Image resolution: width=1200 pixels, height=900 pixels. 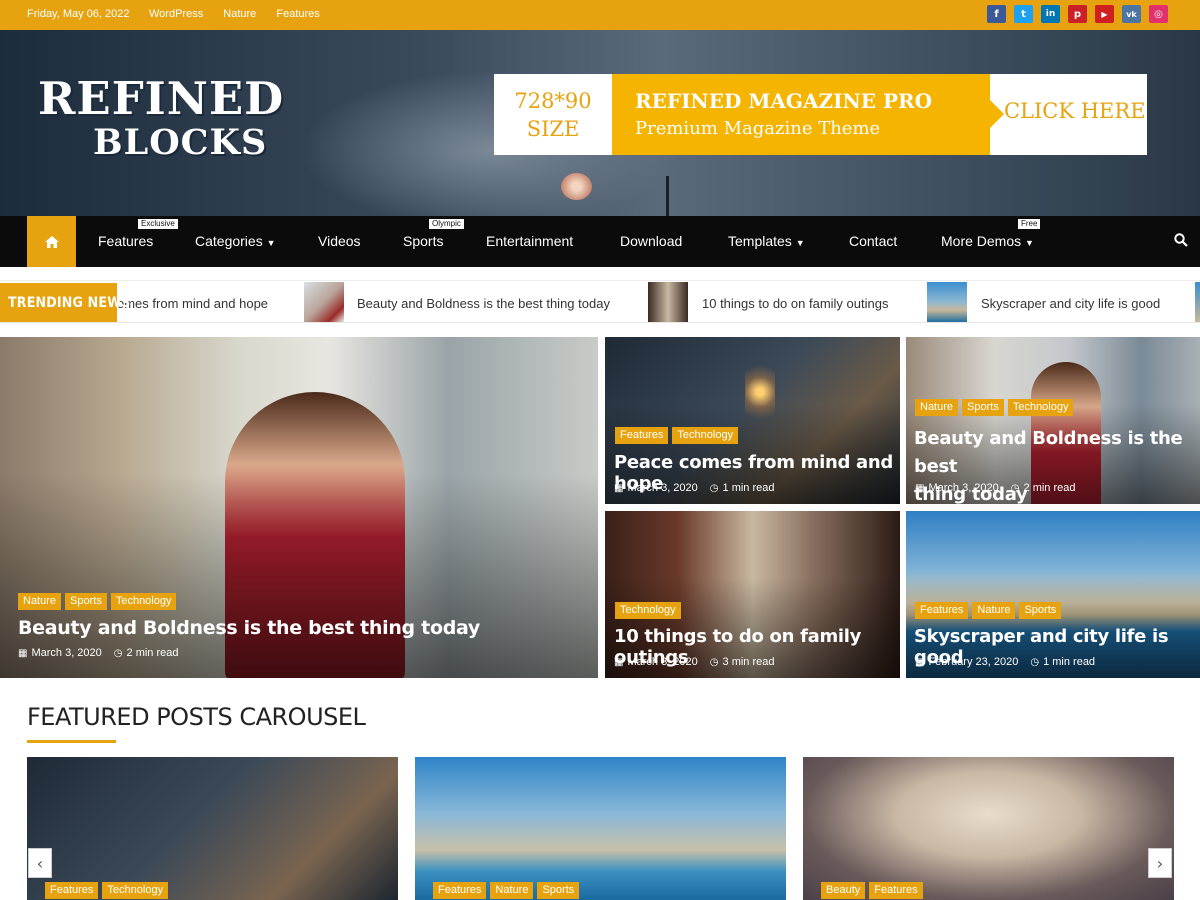 I want to click on ticker-item: Skyscraper and city life is good, so click(x=1070, y=303).